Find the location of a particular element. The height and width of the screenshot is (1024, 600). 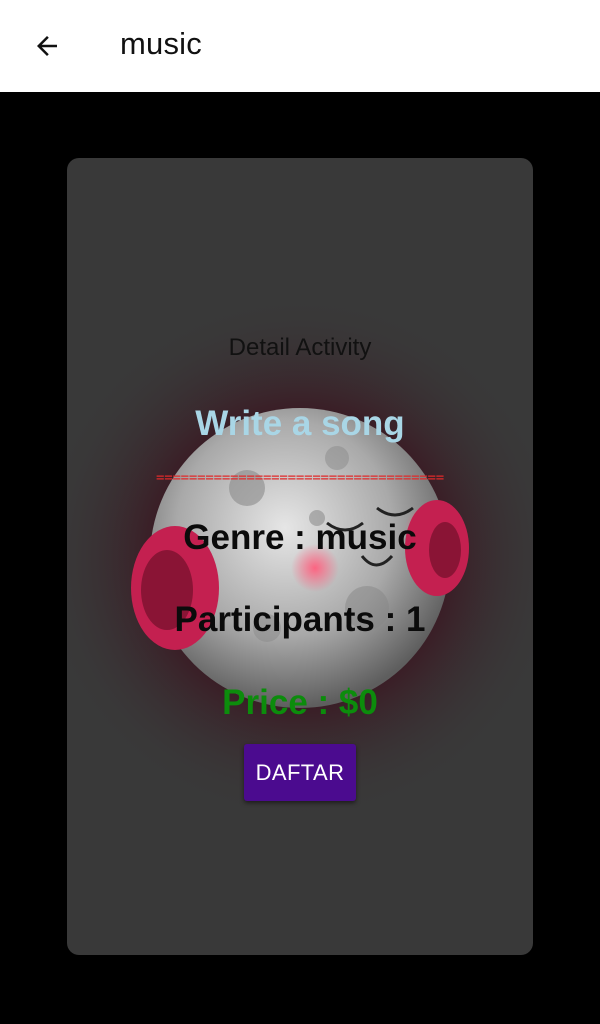

participants-text: Participants : 1 is located at coordinates (300, 619).